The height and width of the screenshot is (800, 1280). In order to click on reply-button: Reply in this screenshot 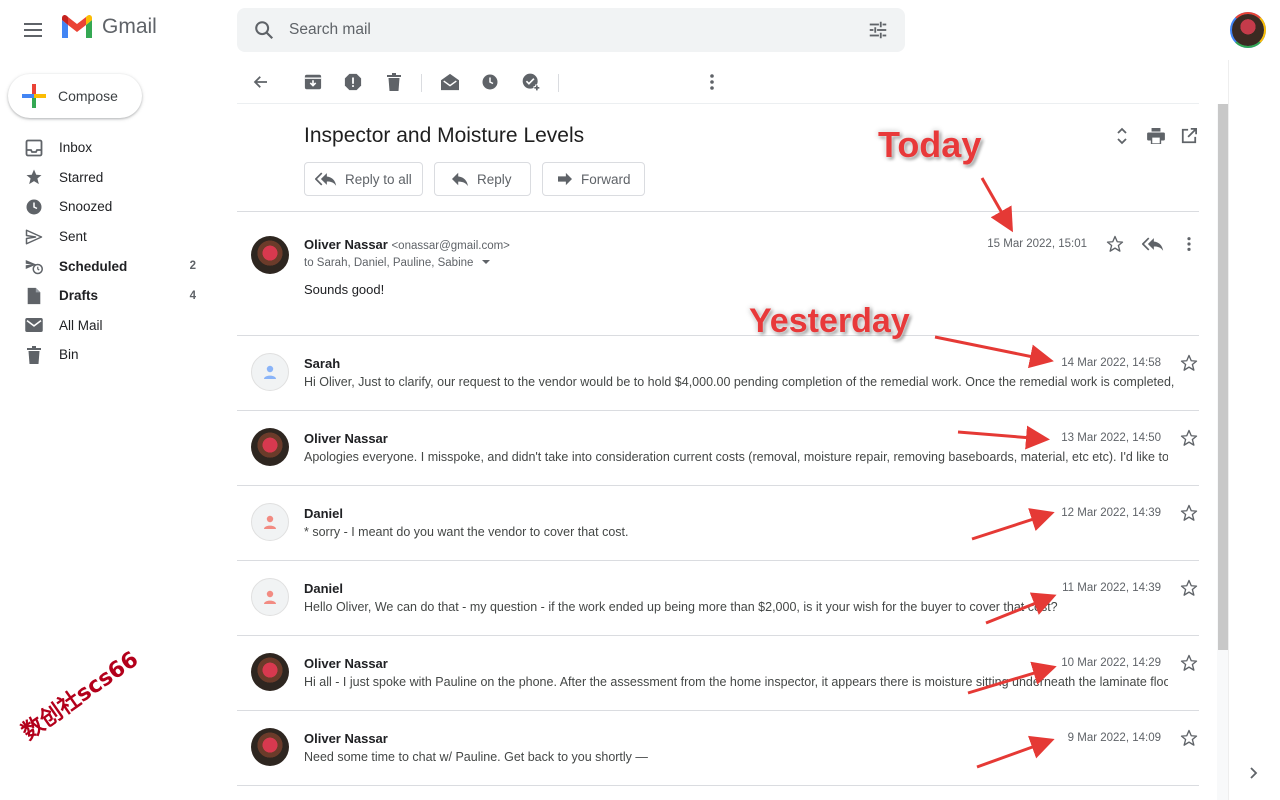, I will do `click(482, 179)`.